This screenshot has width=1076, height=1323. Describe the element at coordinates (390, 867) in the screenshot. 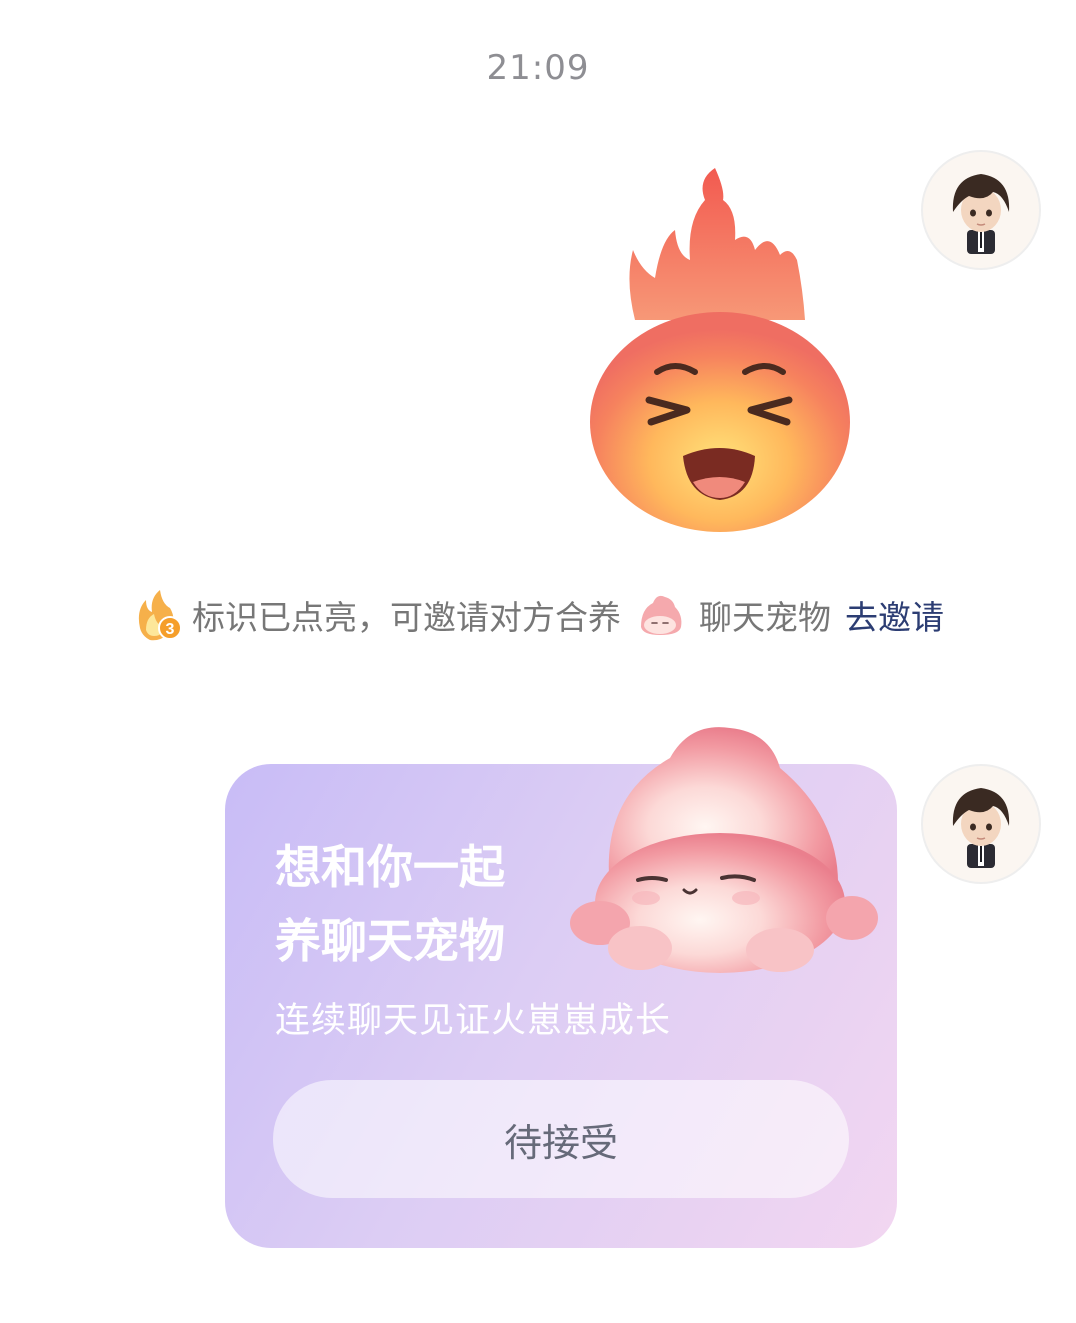

I see `card-title-line1: 想和你一起` at that location.